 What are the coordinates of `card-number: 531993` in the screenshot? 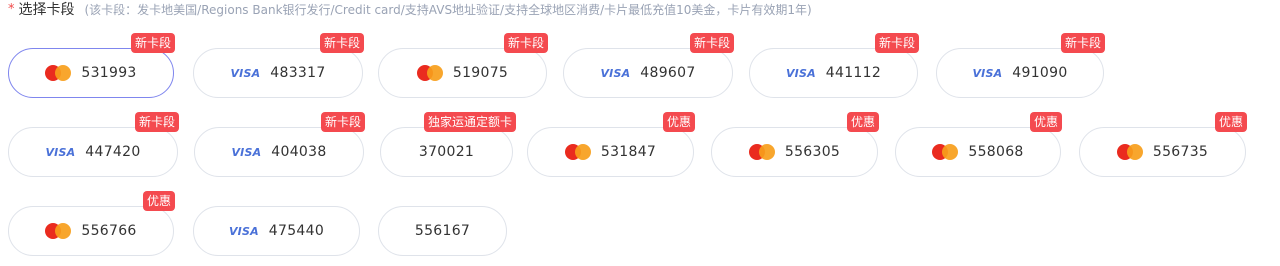 It's located at (109, 73).